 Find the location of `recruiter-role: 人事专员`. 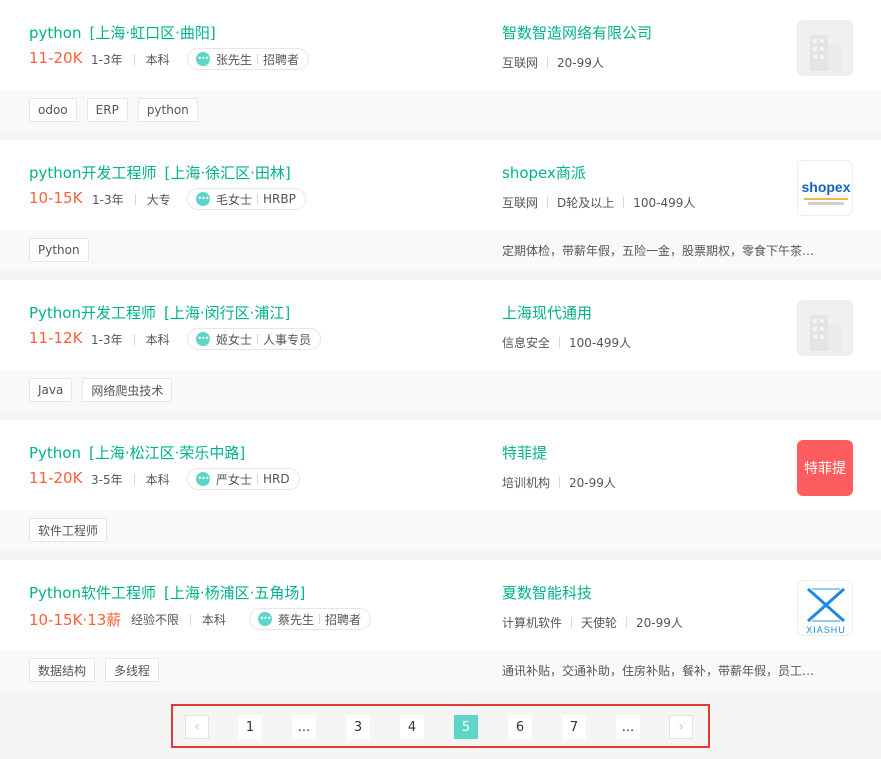

recruiter-role: 人事专员 is located at coordinates (287, 339).